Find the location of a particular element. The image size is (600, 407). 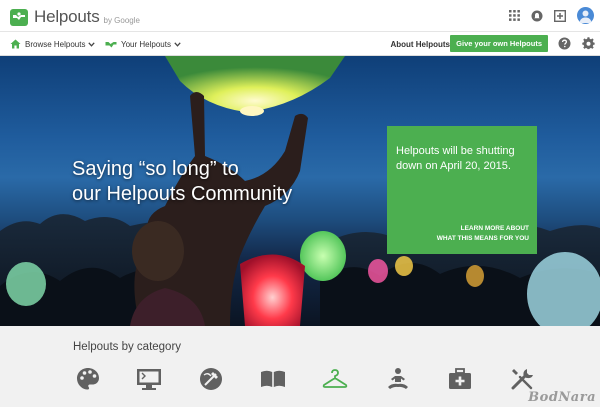

health-kit-icon is located at coordinates (460, 379).